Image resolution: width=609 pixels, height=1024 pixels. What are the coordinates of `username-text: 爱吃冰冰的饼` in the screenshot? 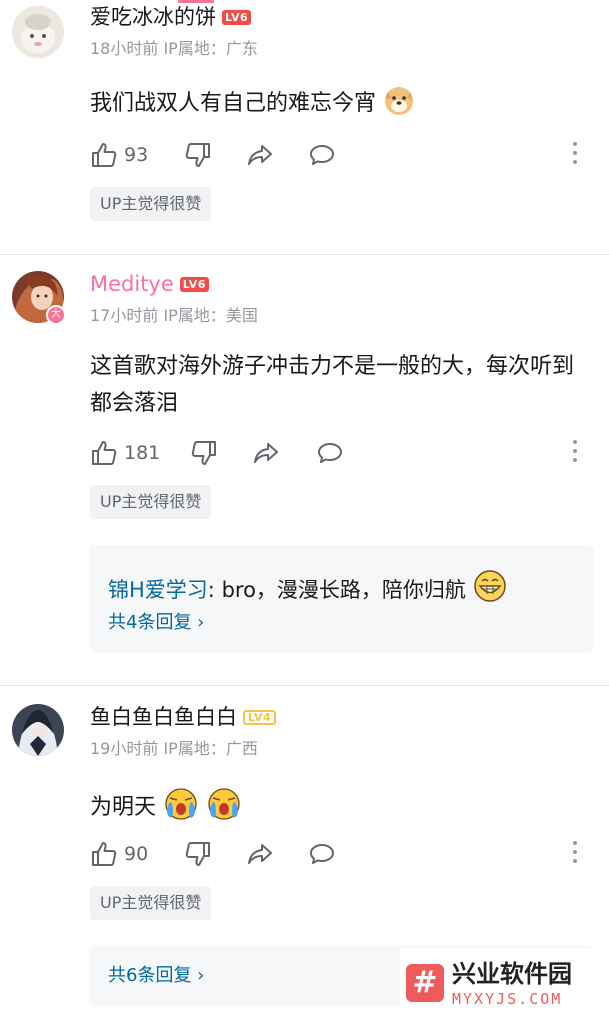 It's located at (153, 17).